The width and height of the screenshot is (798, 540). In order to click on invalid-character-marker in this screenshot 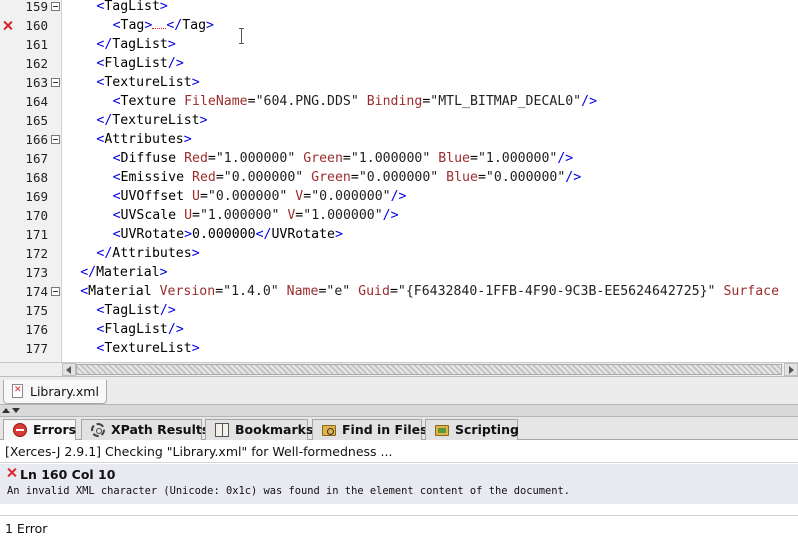, I will do `click(159, 23)`.